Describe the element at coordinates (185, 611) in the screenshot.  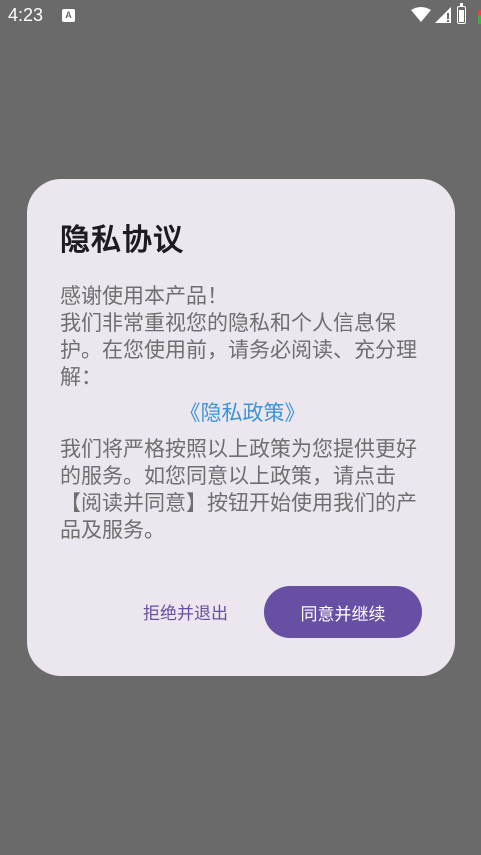
I see `reject-exit-button: 拒绝并退出` at that location.